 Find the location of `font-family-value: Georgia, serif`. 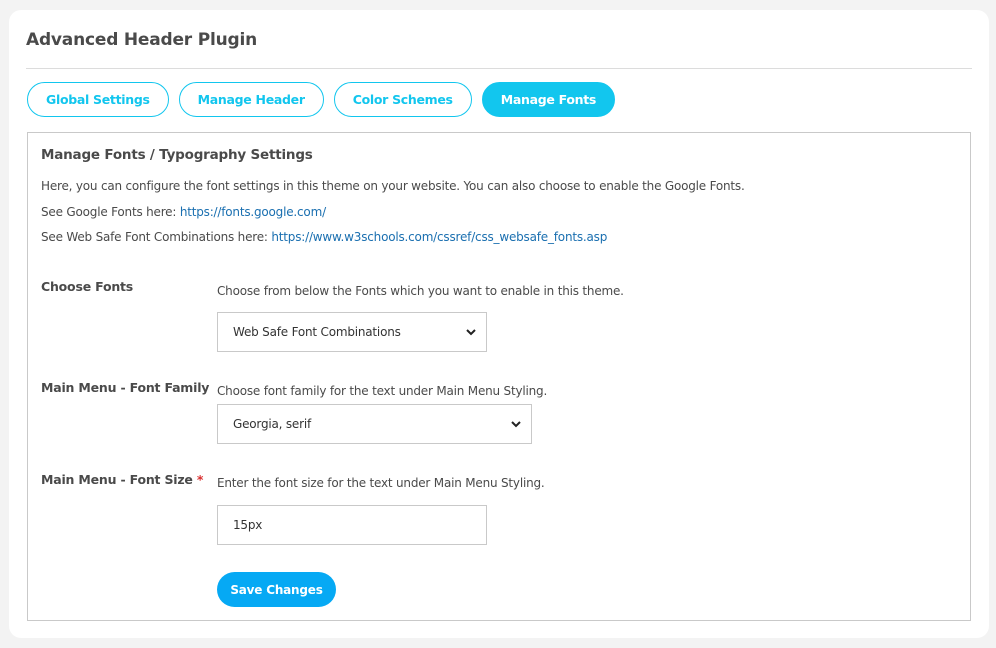

font-family-value: Georgia, serif is located at coordinates (272, 424).